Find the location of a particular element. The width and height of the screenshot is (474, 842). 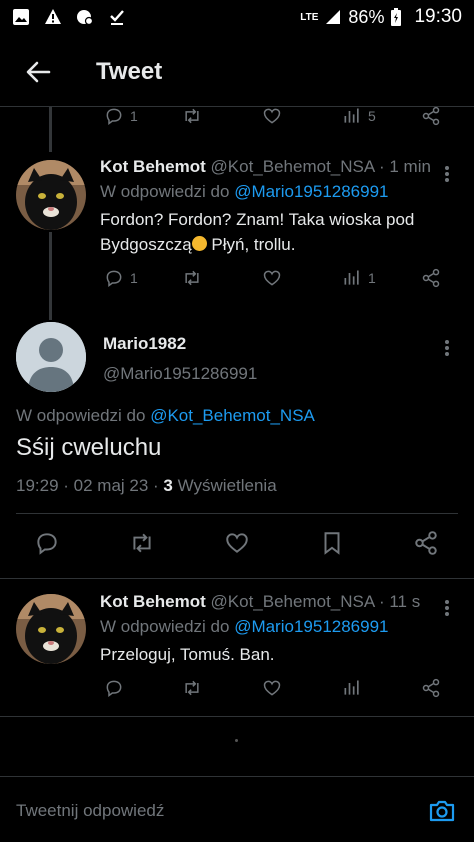

battery-percent: 86% is located at coordinates (366, 16).